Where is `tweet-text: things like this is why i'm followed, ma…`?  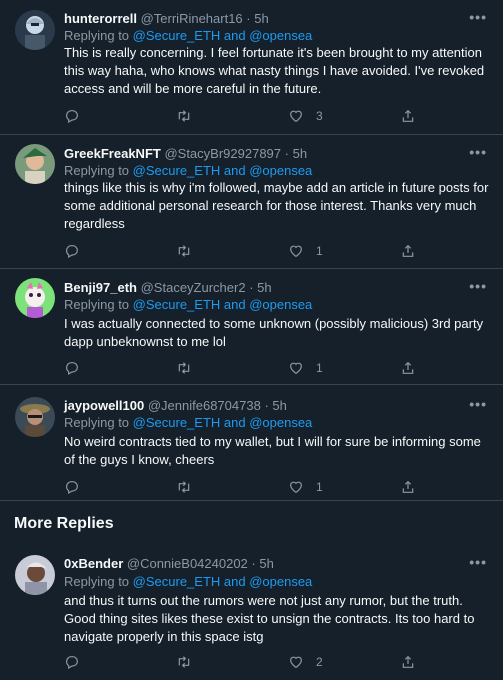
tweet-text: things like this is why i'm followed, ma… is located at coordinates (276, 205).